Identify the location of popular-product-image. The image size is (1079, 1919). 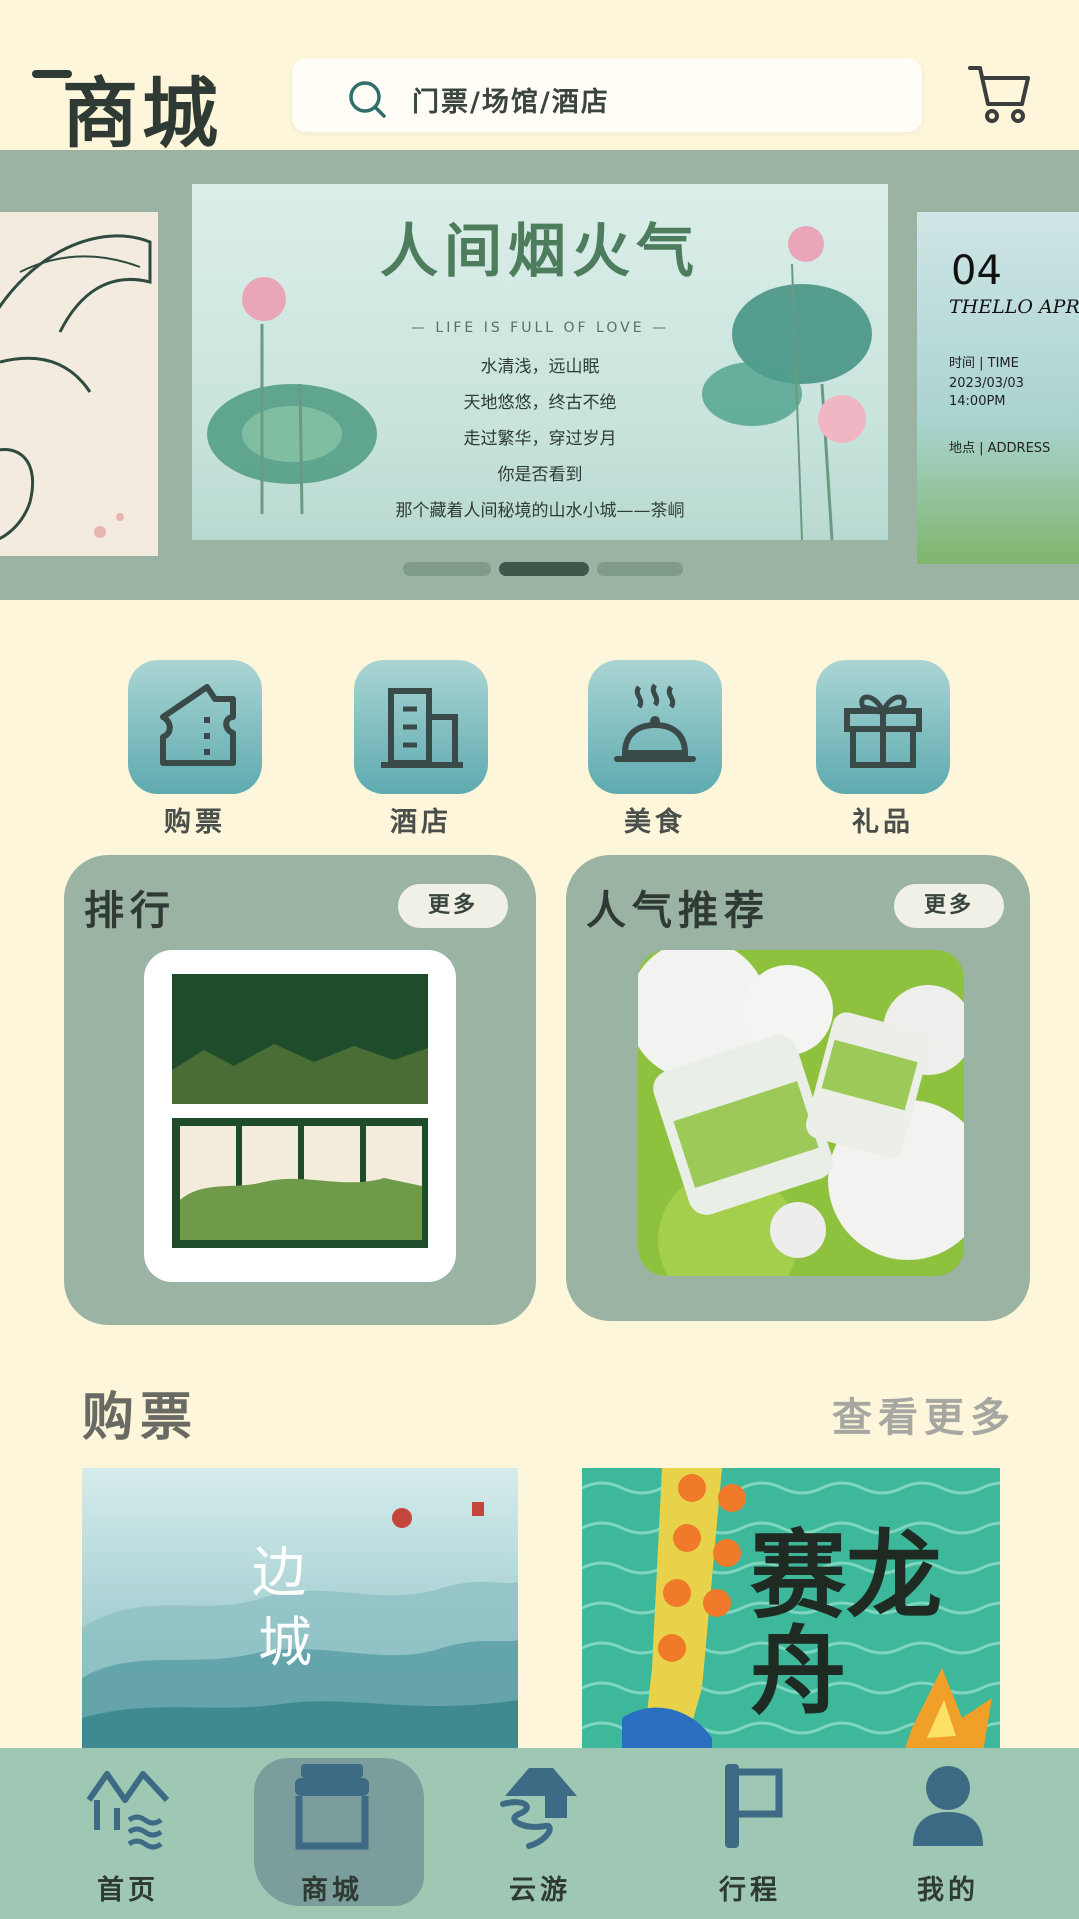
(801, 1113).